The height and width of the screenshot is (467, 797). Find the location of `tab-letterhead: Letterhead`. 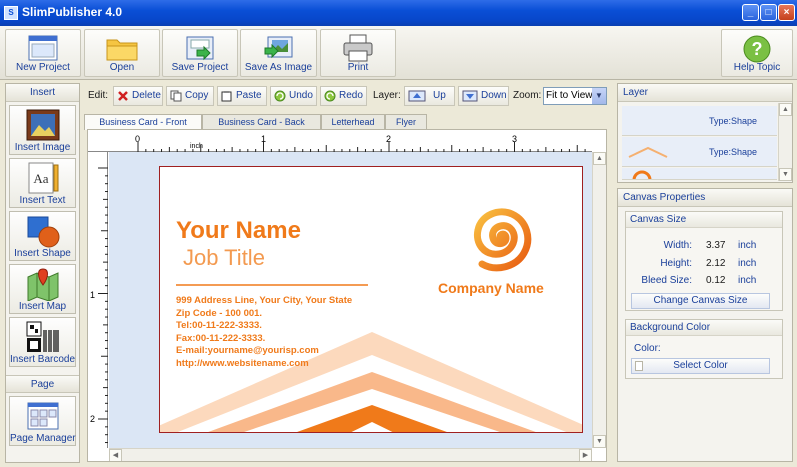

tab-letterhead: Letterhead is located at coordinates (353, 121).